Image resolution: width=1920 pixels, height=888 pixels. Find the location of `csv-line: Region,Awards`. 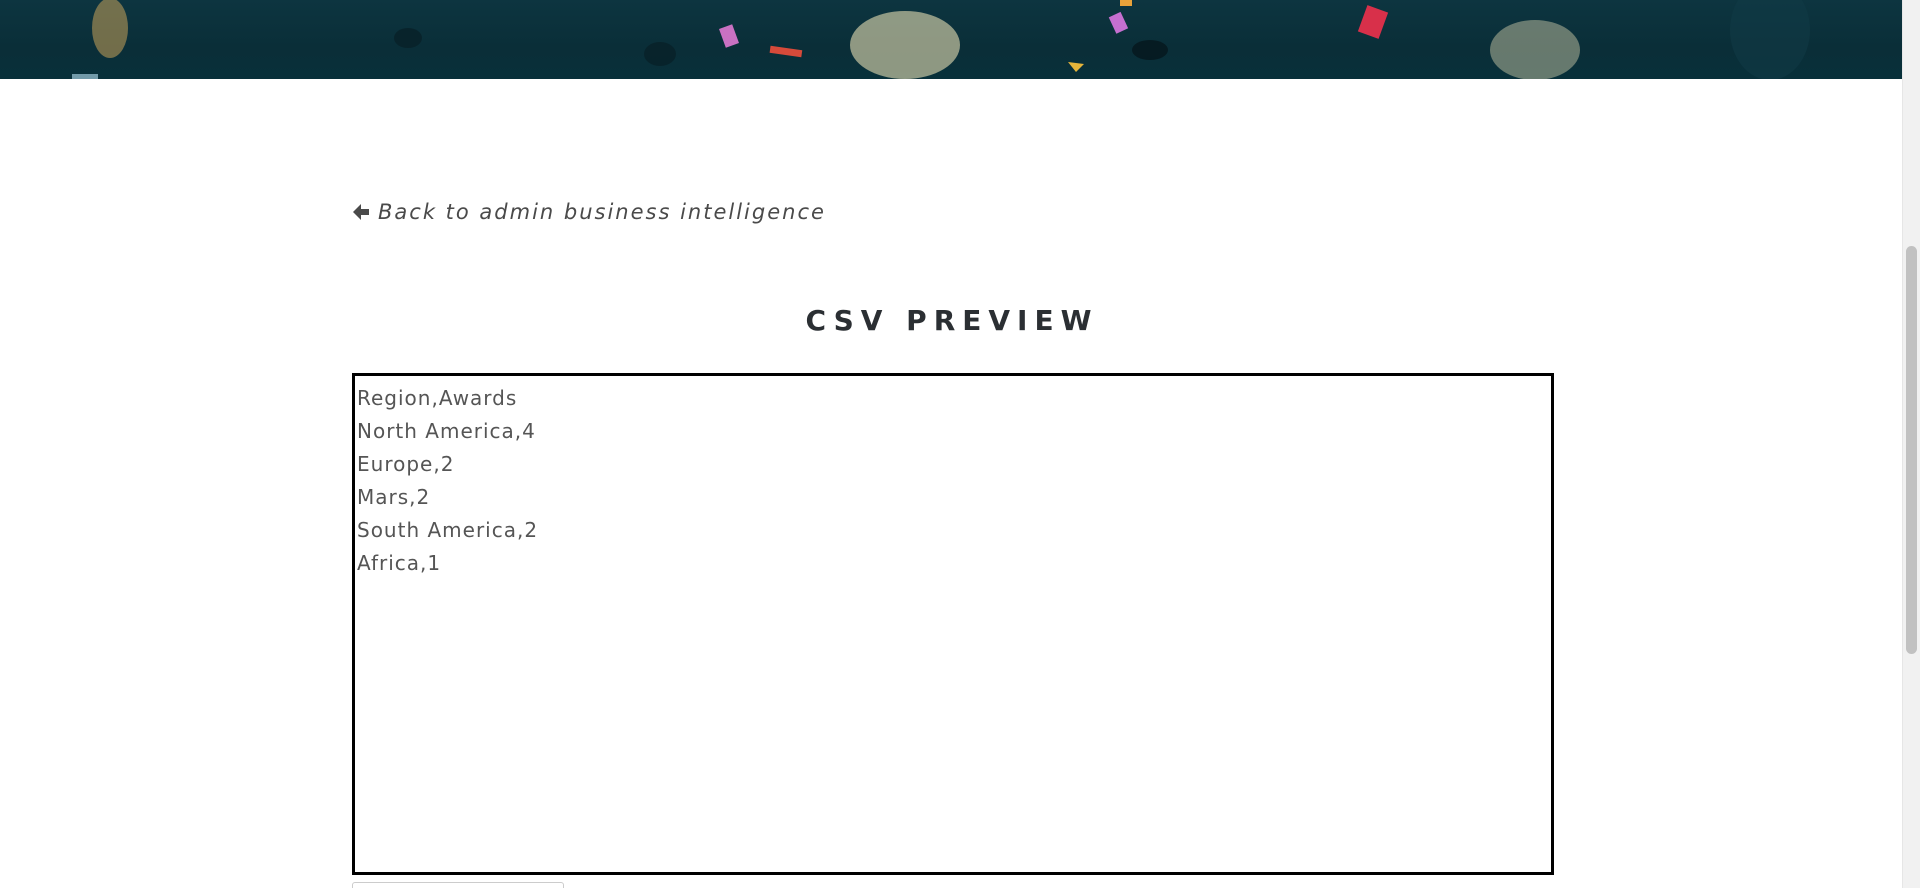

csv-line: Region,Awards is located at coordinates (437, 398).